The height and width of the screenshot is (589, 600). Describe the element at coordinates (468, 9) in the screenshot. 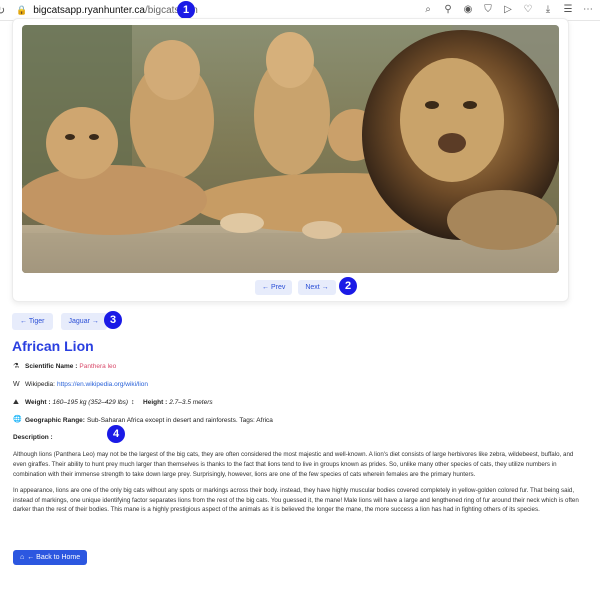

I see `camera-icon: ◉` at that location.